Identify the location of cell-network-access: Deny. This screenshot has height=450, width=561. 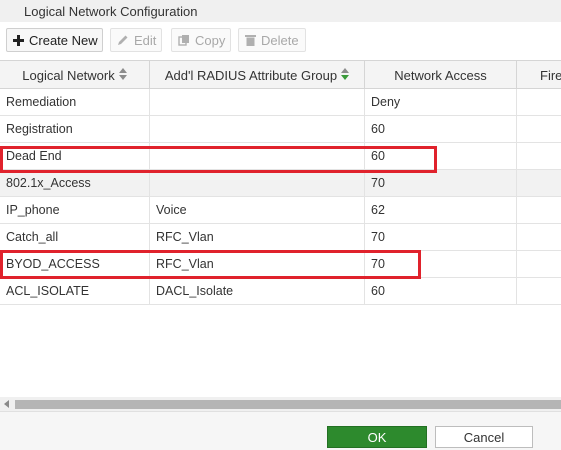
(441, 102).